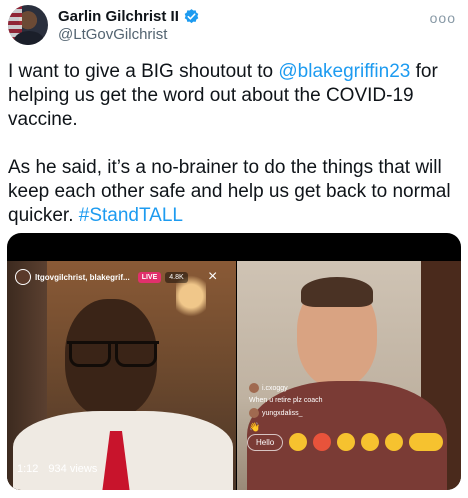 The height and width of the screenshot is (498, 468). What do you see at coordinates (265, 442) in the screenshot?
I see `hello-pill: Hello` at bounding box center [265, 442].